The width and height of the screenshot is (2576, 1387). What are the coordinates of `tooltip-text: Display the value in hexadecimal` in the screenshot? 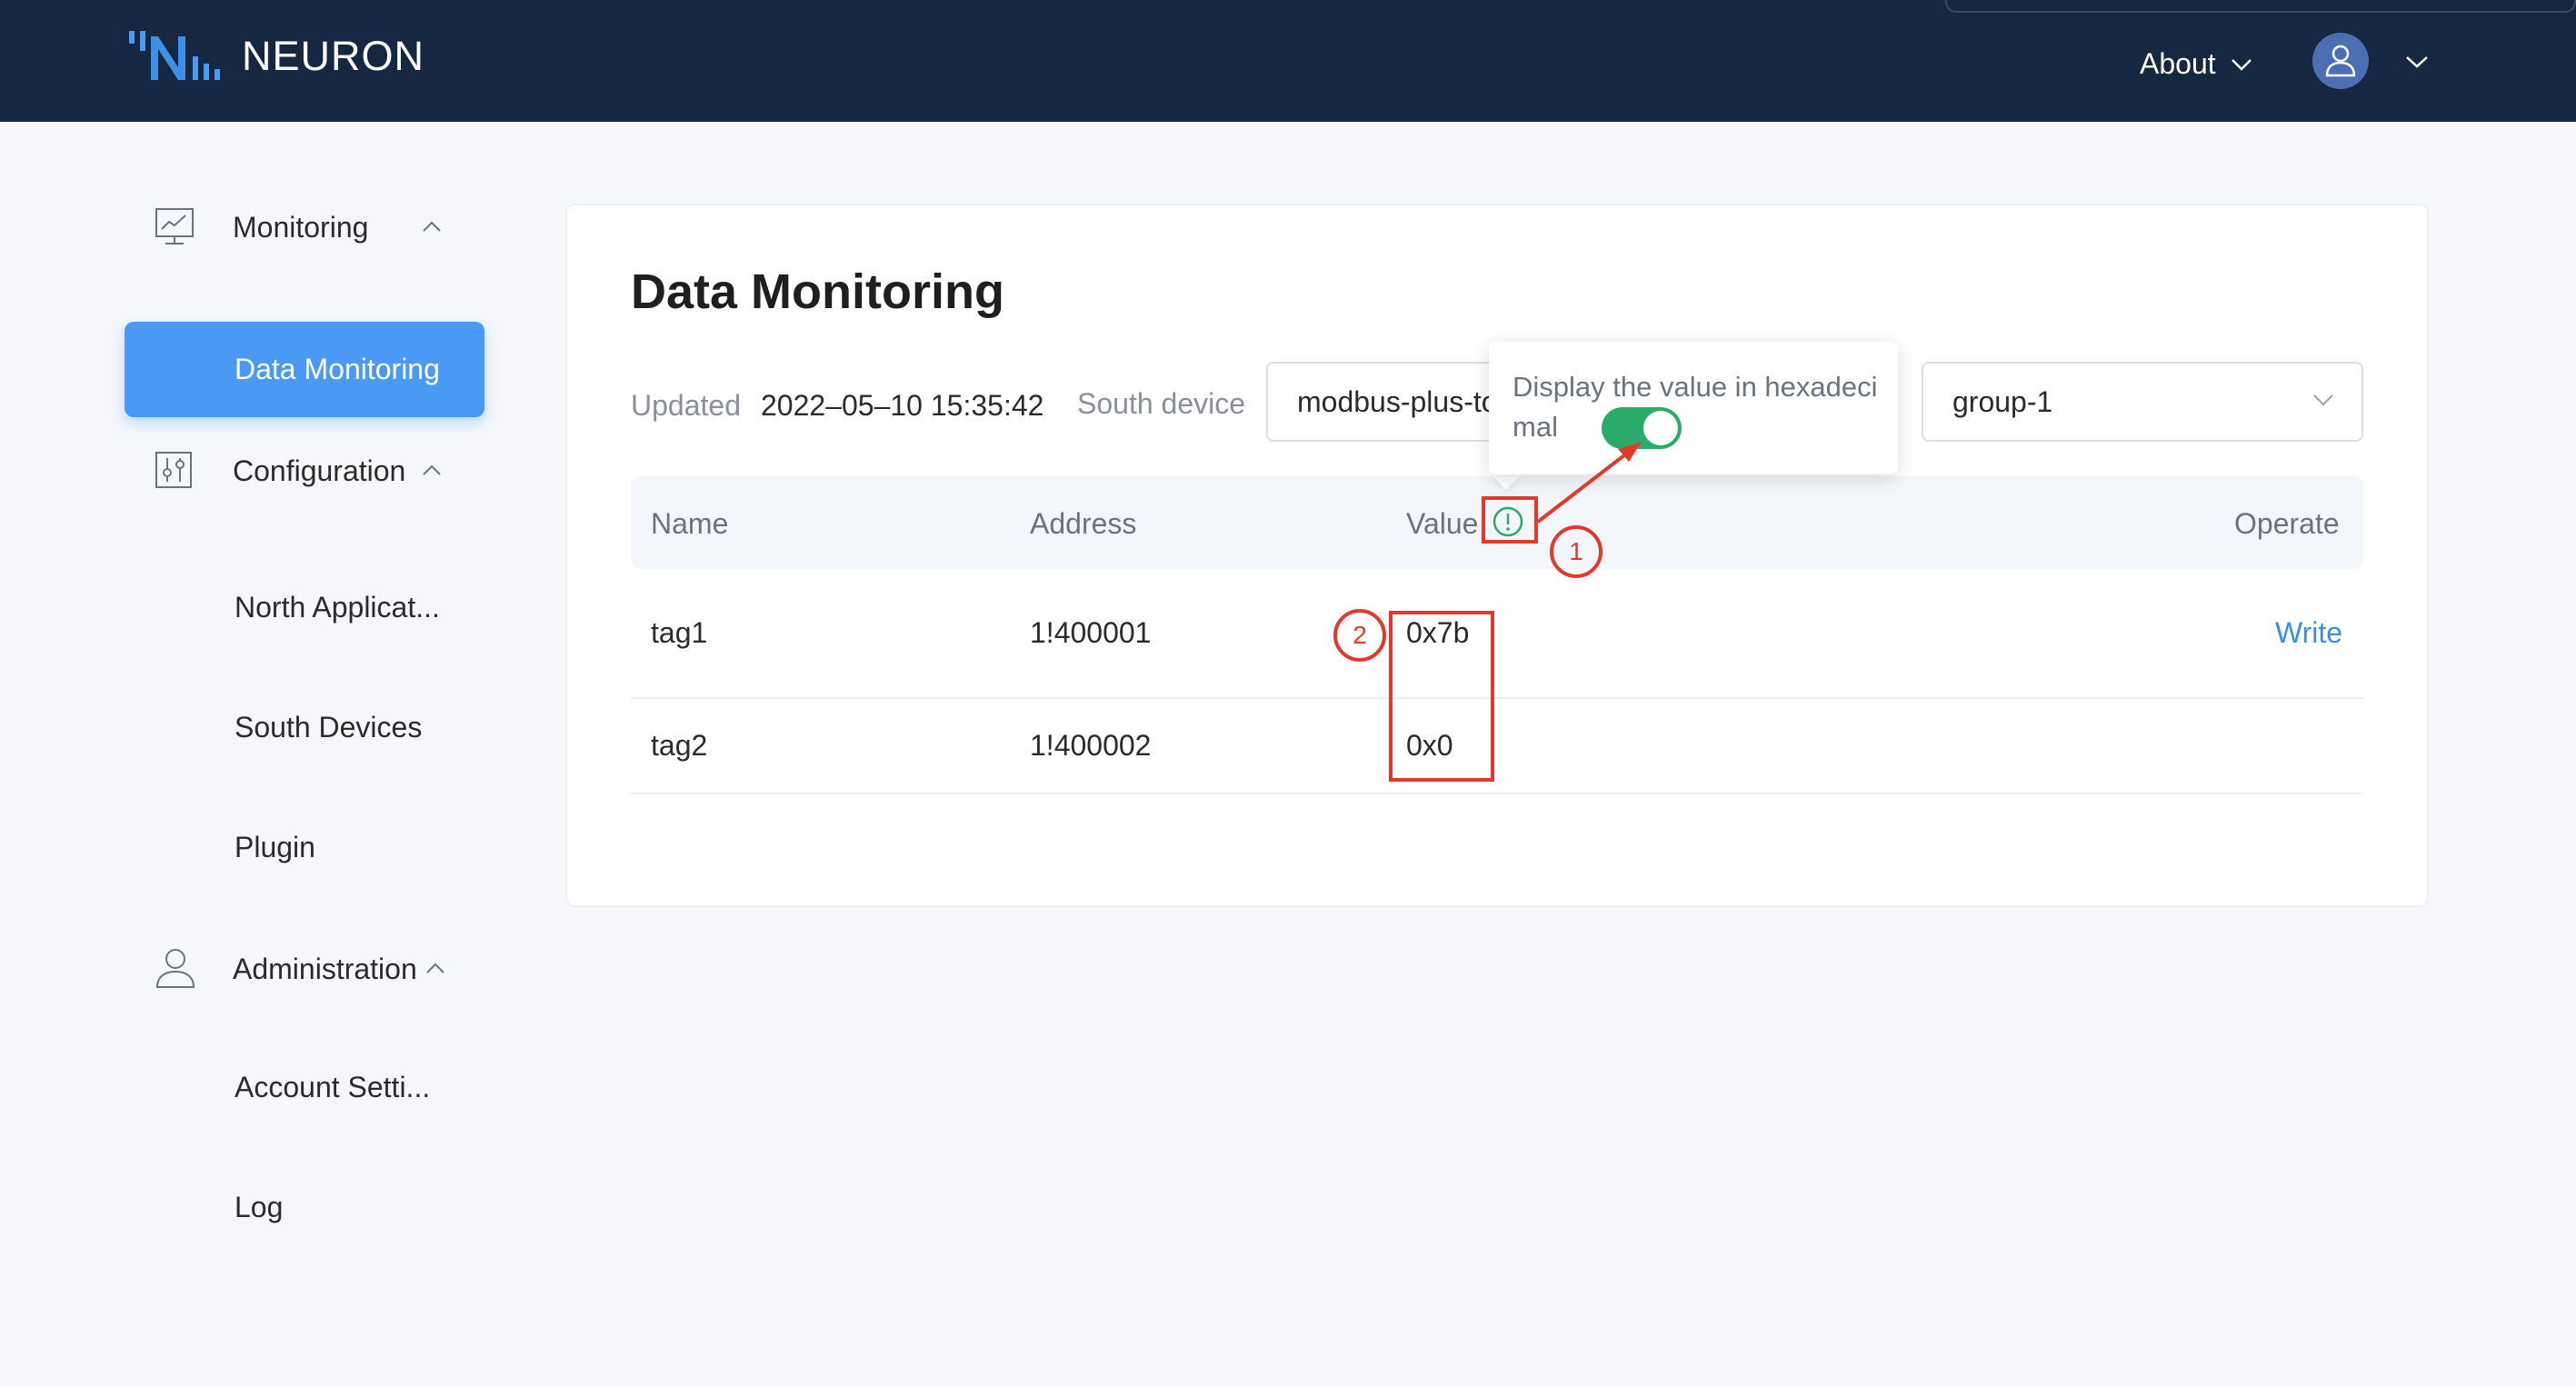 It's located at (1695, 407).